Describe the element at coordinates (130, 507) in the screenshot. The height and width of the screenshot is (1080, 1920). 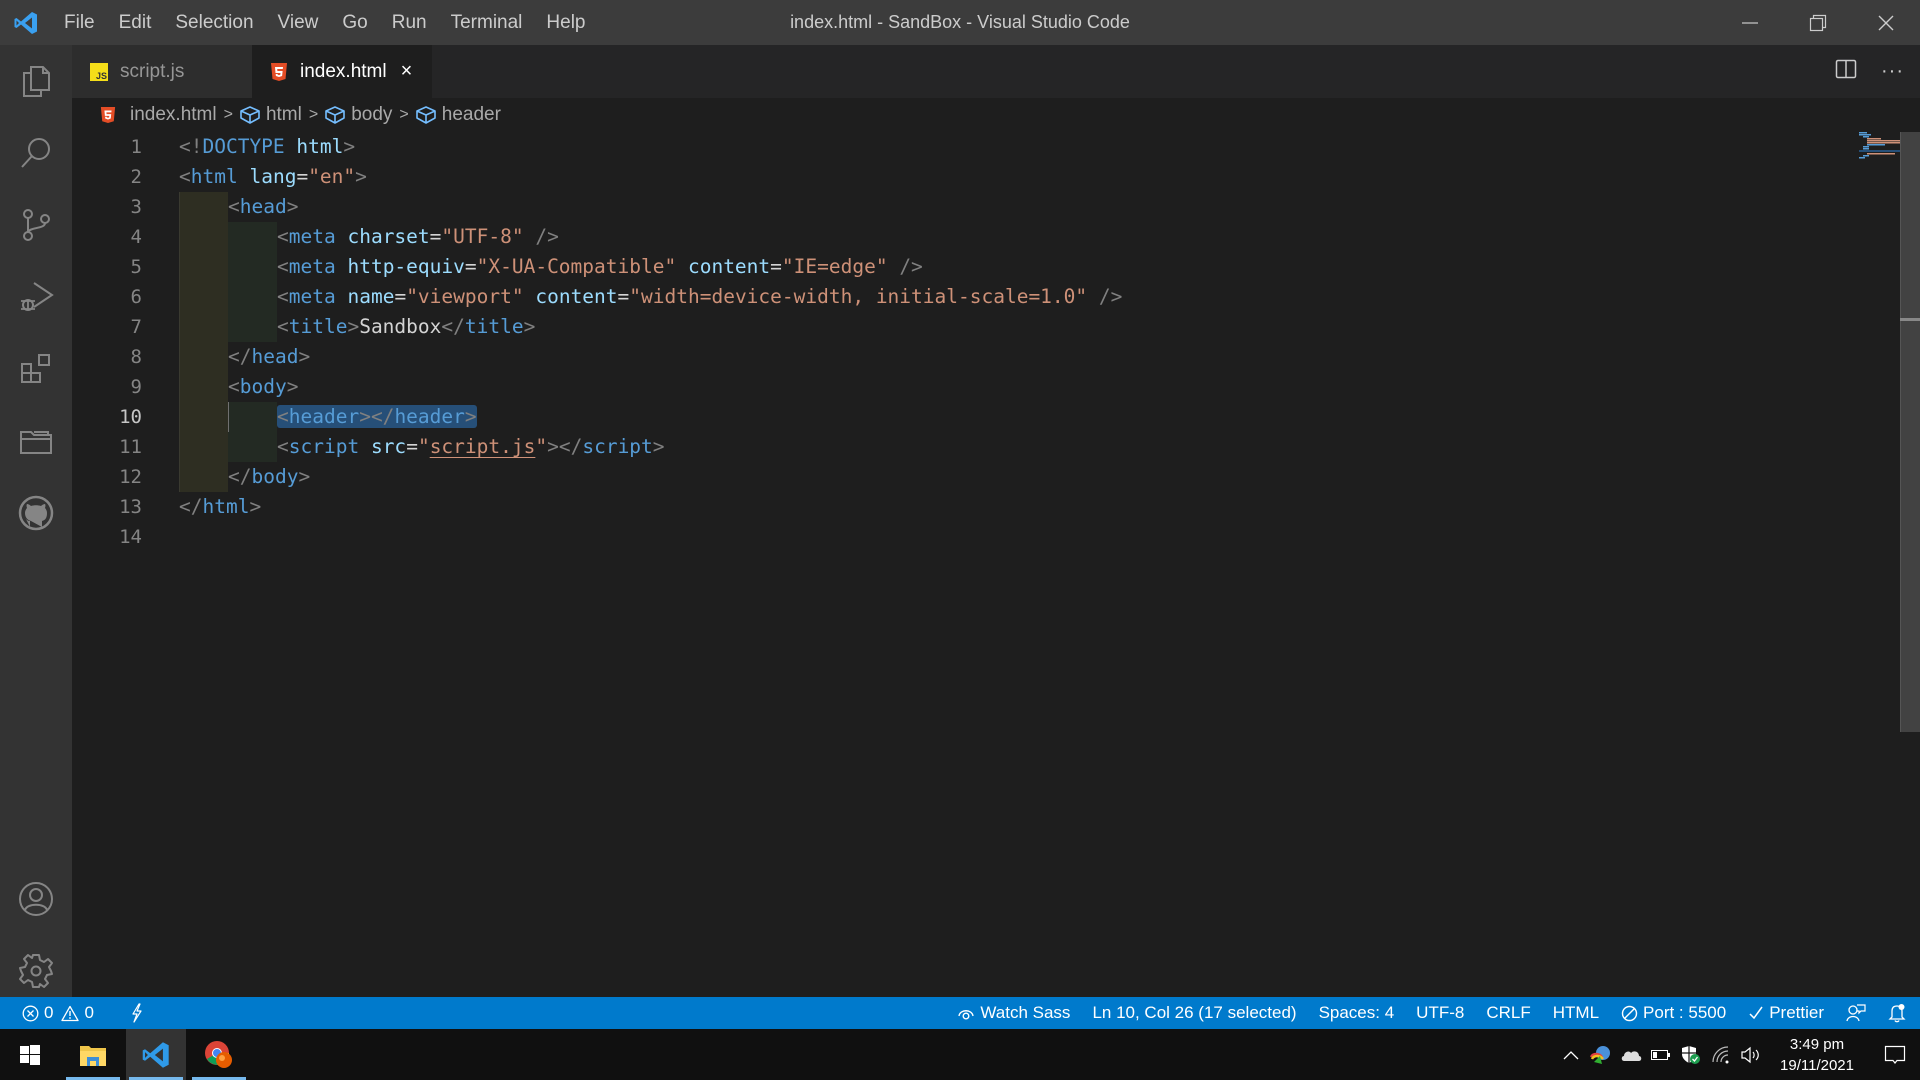
I see `line-number: 13` at that location.